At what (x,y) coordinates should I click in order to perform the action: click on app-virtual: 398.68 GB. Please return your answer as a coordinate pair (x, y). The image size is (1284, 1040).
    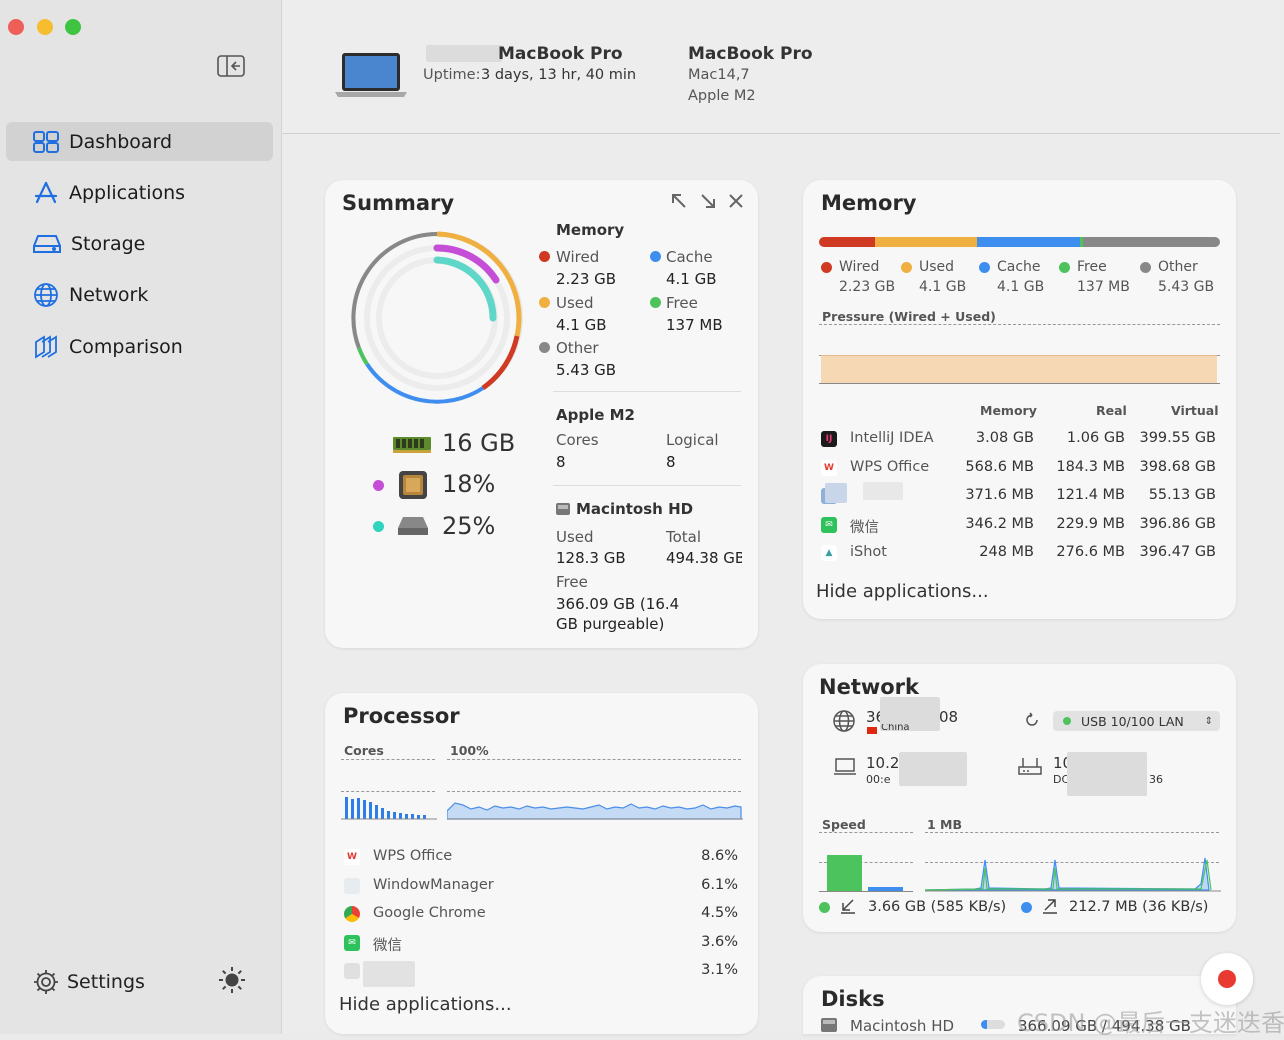
    Looking at the image, I should click on (1177, 466).